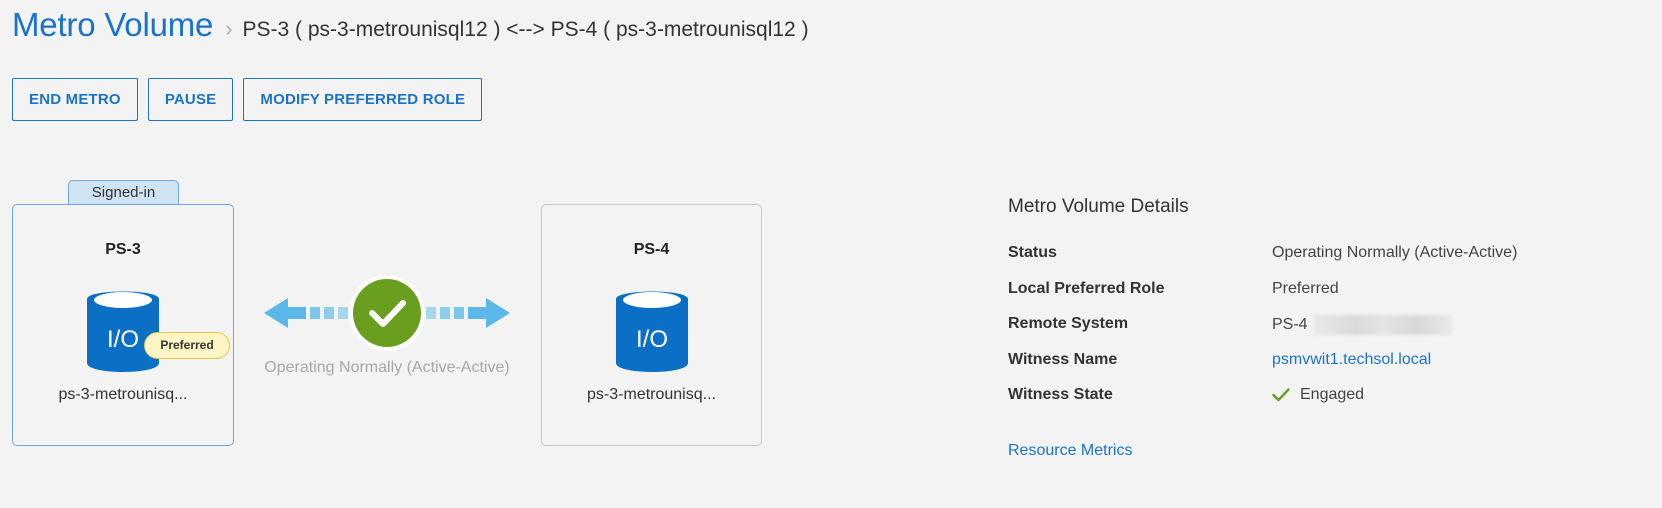 The image size is (1662, 508). I want to click on redacted-address, so click(1382, 325).